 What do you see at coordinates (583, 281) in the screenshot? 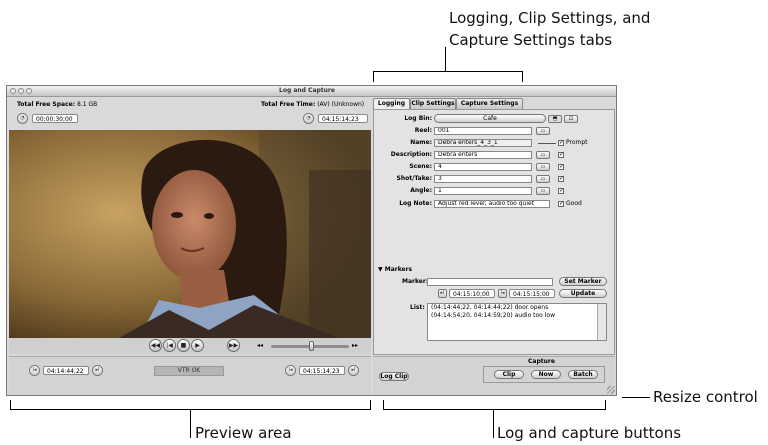
I see `set-marker-button: Set Marker` at bounding box center [583, 281].